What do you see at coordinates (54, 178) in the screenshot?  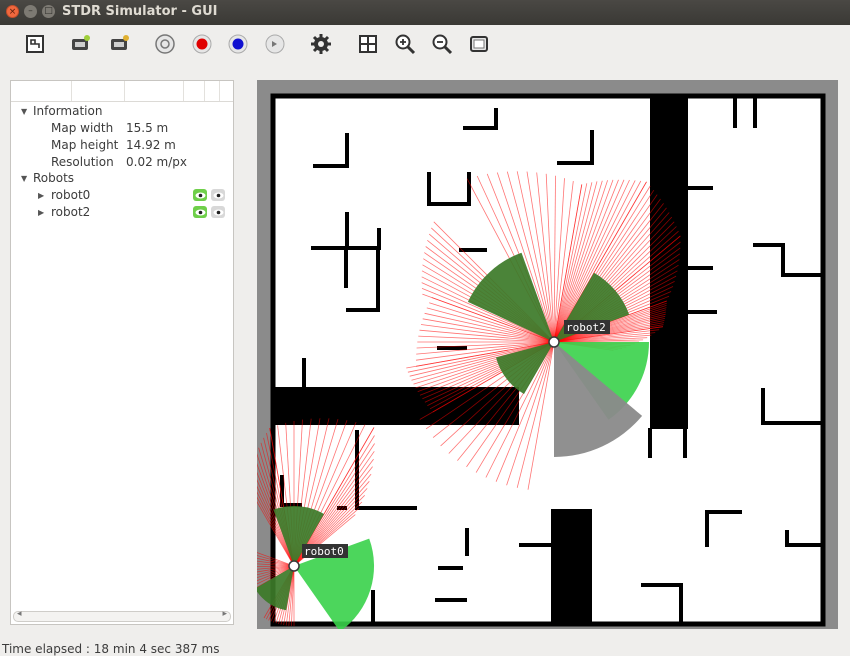 I see `robots-label: Robots` at bounding box center [54, 178].